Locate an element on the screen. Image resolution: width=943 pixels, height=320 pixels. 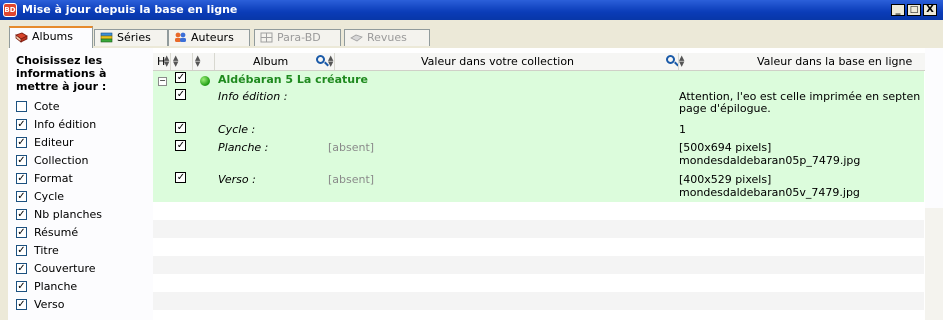
collection-value: [absent] is located at coordinates (351, 147).